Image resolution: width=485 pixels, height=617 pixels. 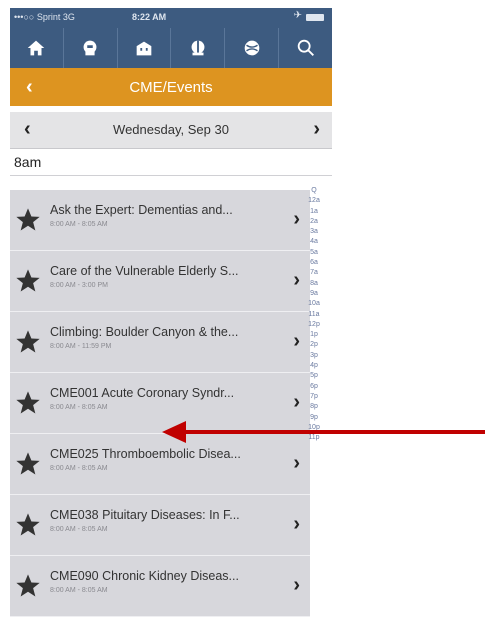 I want to click on hour-index-item: 4p, so click(x=314, y=366).